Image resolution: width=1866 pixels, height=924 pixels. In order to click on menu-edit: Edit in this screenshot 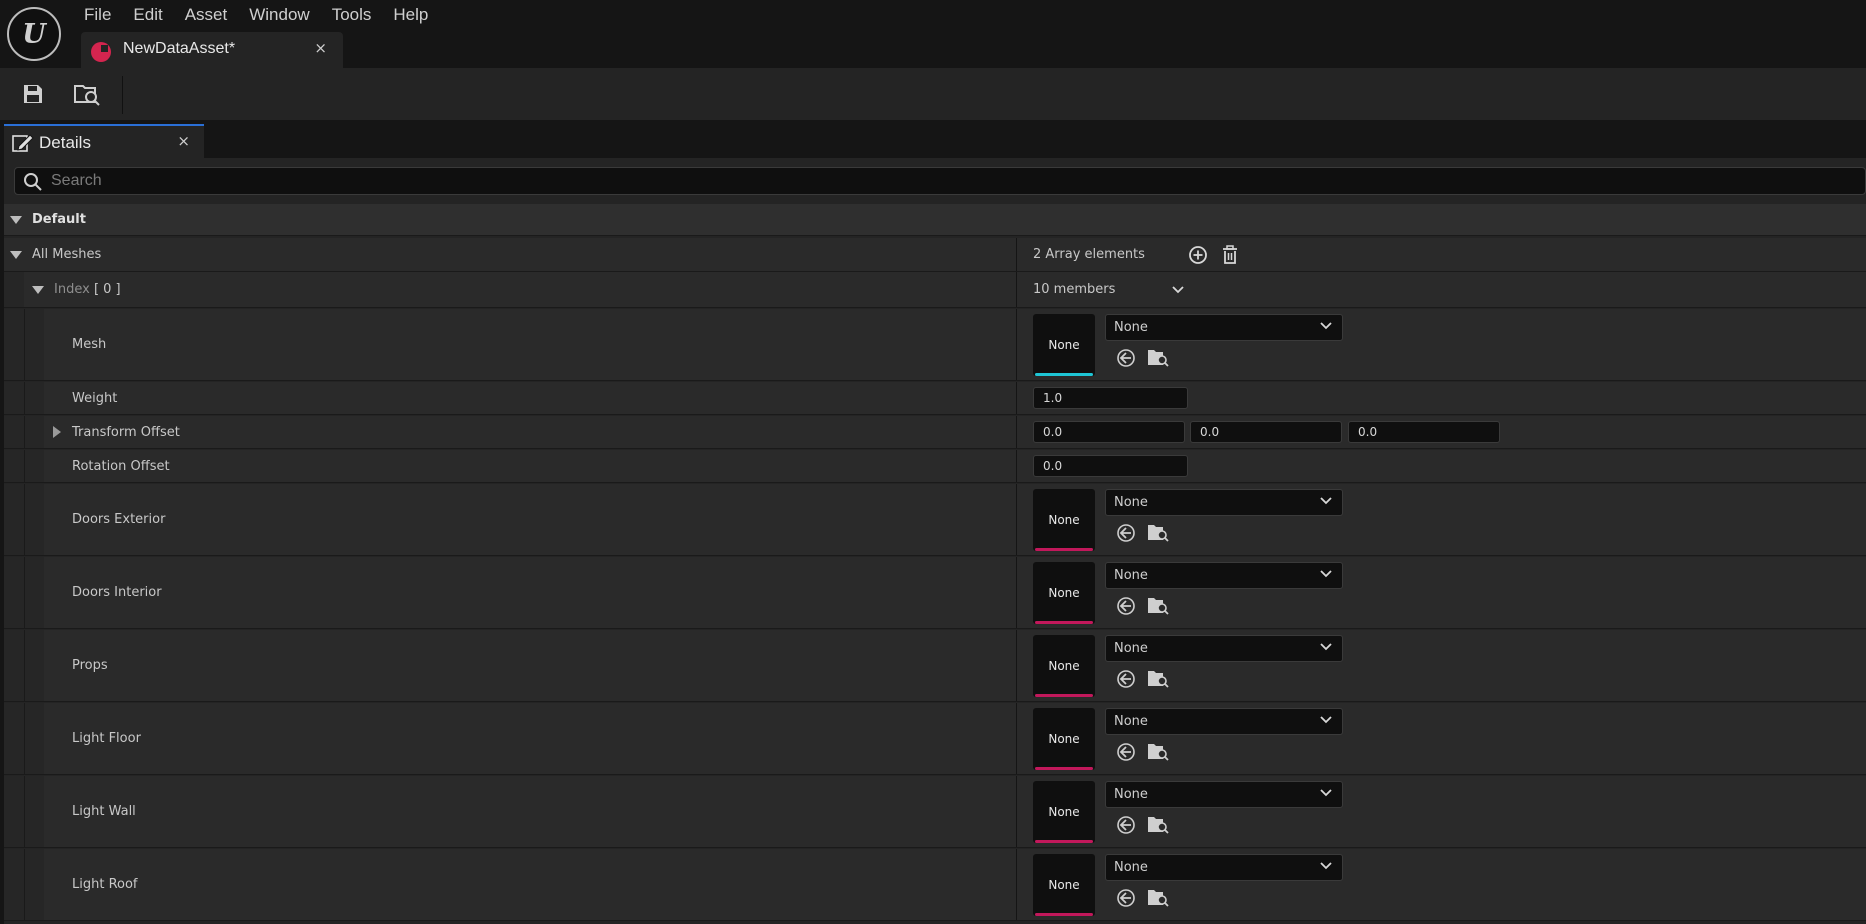, I will do `click(147, 15)`.